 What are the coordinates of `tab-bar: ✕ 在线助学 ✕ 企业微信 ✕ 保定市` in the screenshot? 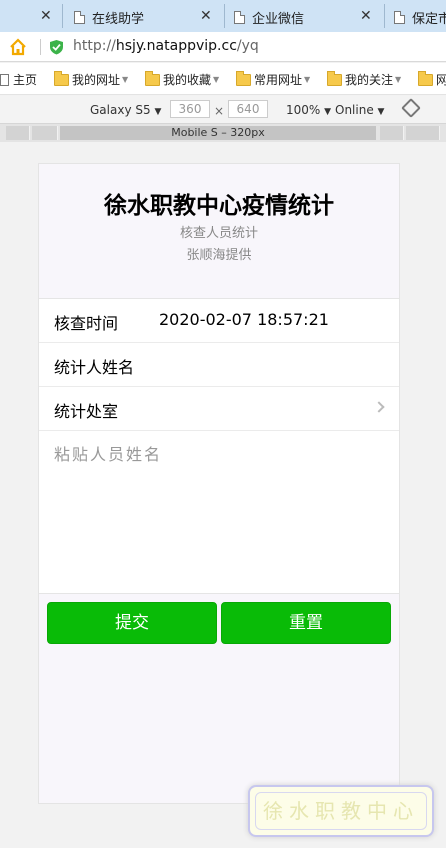 It's located at (223, 16).